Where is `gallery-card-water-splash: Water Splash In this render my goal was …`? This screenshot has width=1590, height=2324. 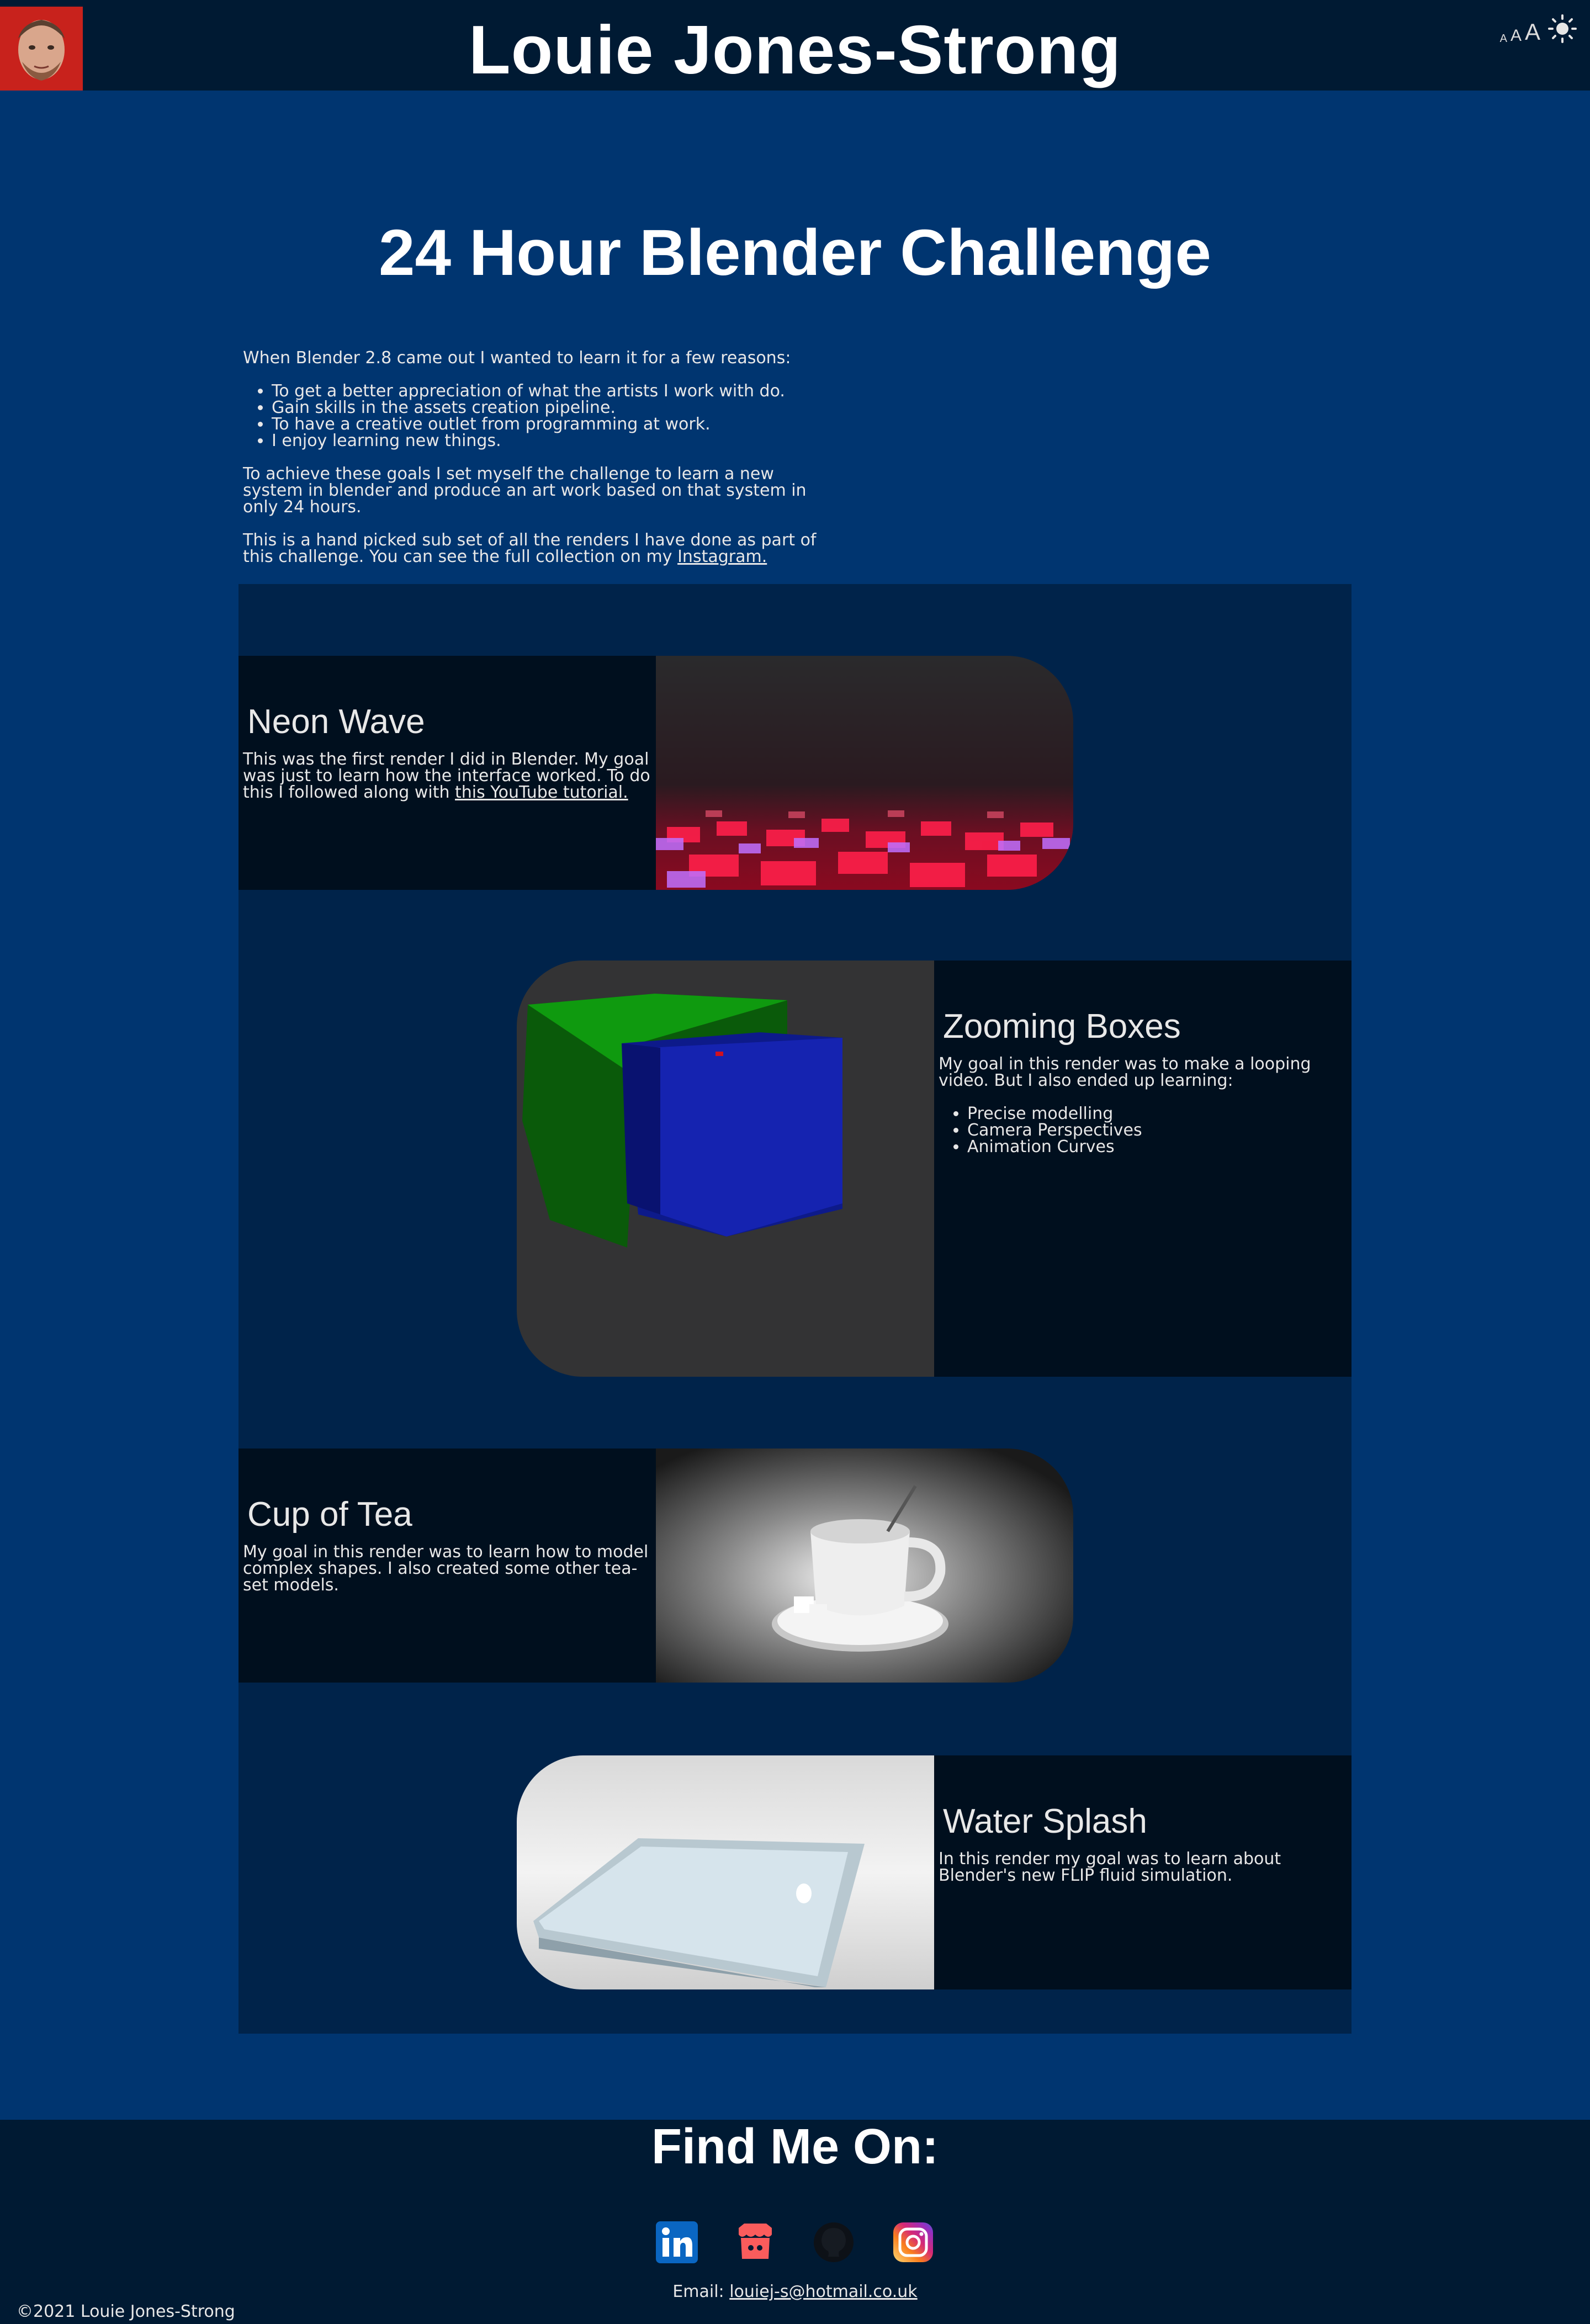
gallery-card-water-splash: Water Splash In this render my goal was … is located at coordinates (935, 1872).